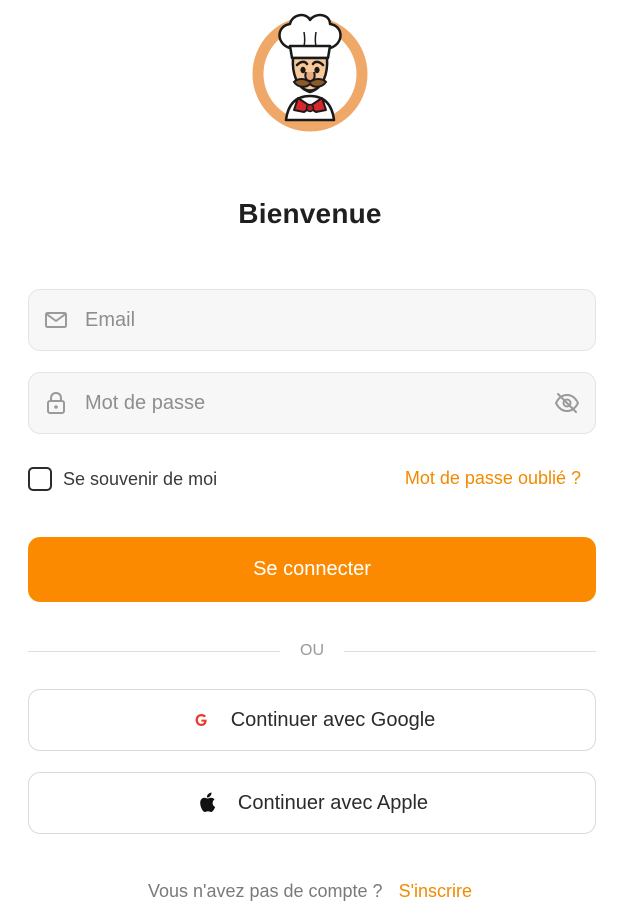 The height and width of the screenshot is (907, 620). Describe the element at coordinates (56, 320) in the screenshot. I see `envelope-icon` at that location.